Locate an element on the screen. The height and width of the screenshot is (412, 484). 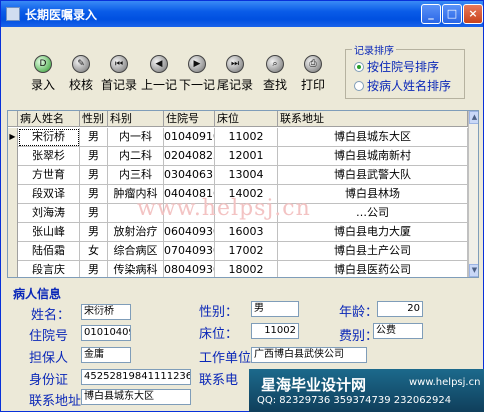
grid-vertical-scrollbar: ▲ ▼ is located at coordinates (473, 194).